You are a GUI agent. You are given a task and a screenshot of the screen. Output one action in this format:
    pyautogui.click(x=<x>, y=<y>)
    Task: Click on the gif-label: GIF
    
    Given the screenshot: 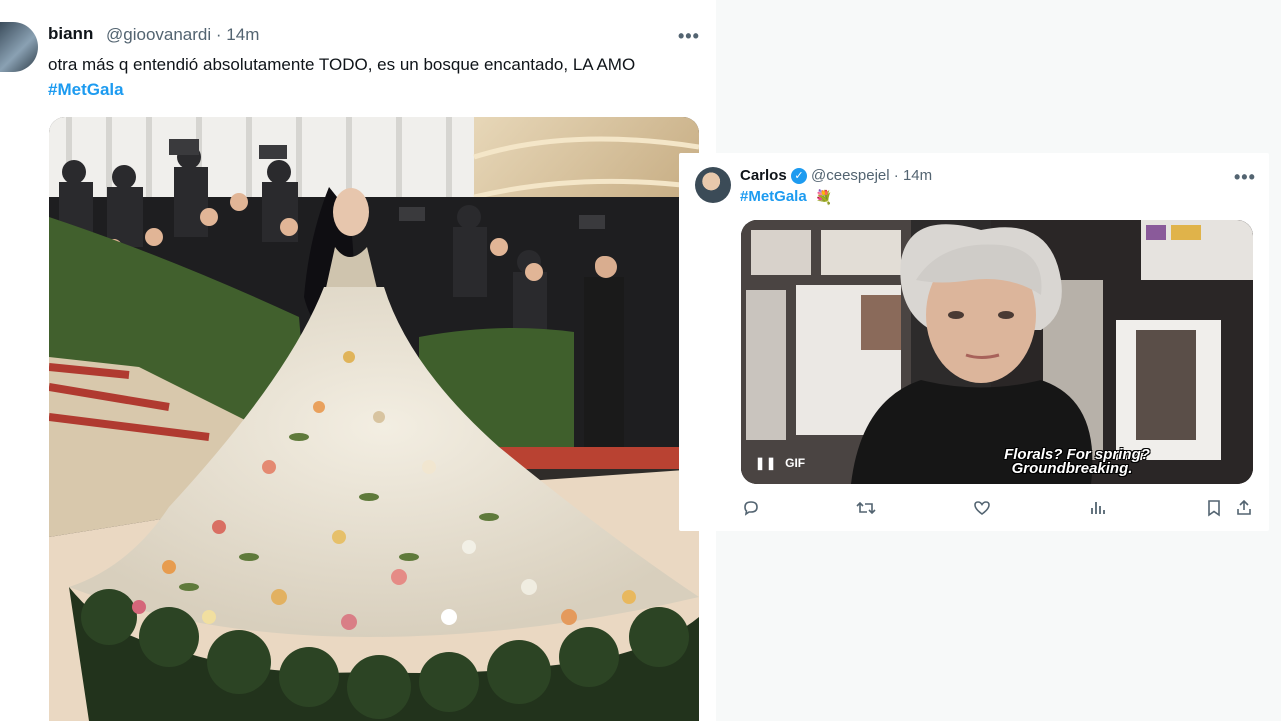 What is the action you would take?
    pyautogui.click(x=795, y=463)
    